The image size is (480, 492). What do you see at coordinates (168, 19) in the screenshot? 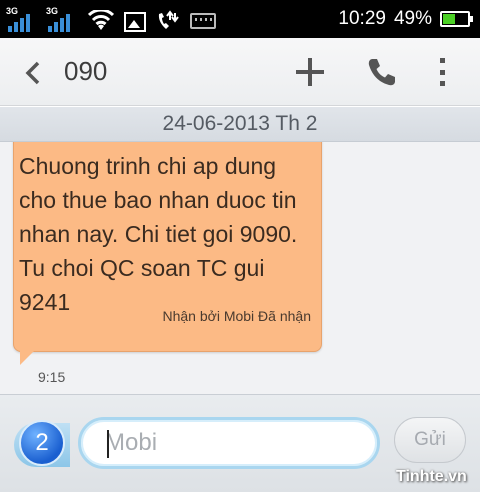
I see `call-forward-icon` at bounding box center [168, 19].